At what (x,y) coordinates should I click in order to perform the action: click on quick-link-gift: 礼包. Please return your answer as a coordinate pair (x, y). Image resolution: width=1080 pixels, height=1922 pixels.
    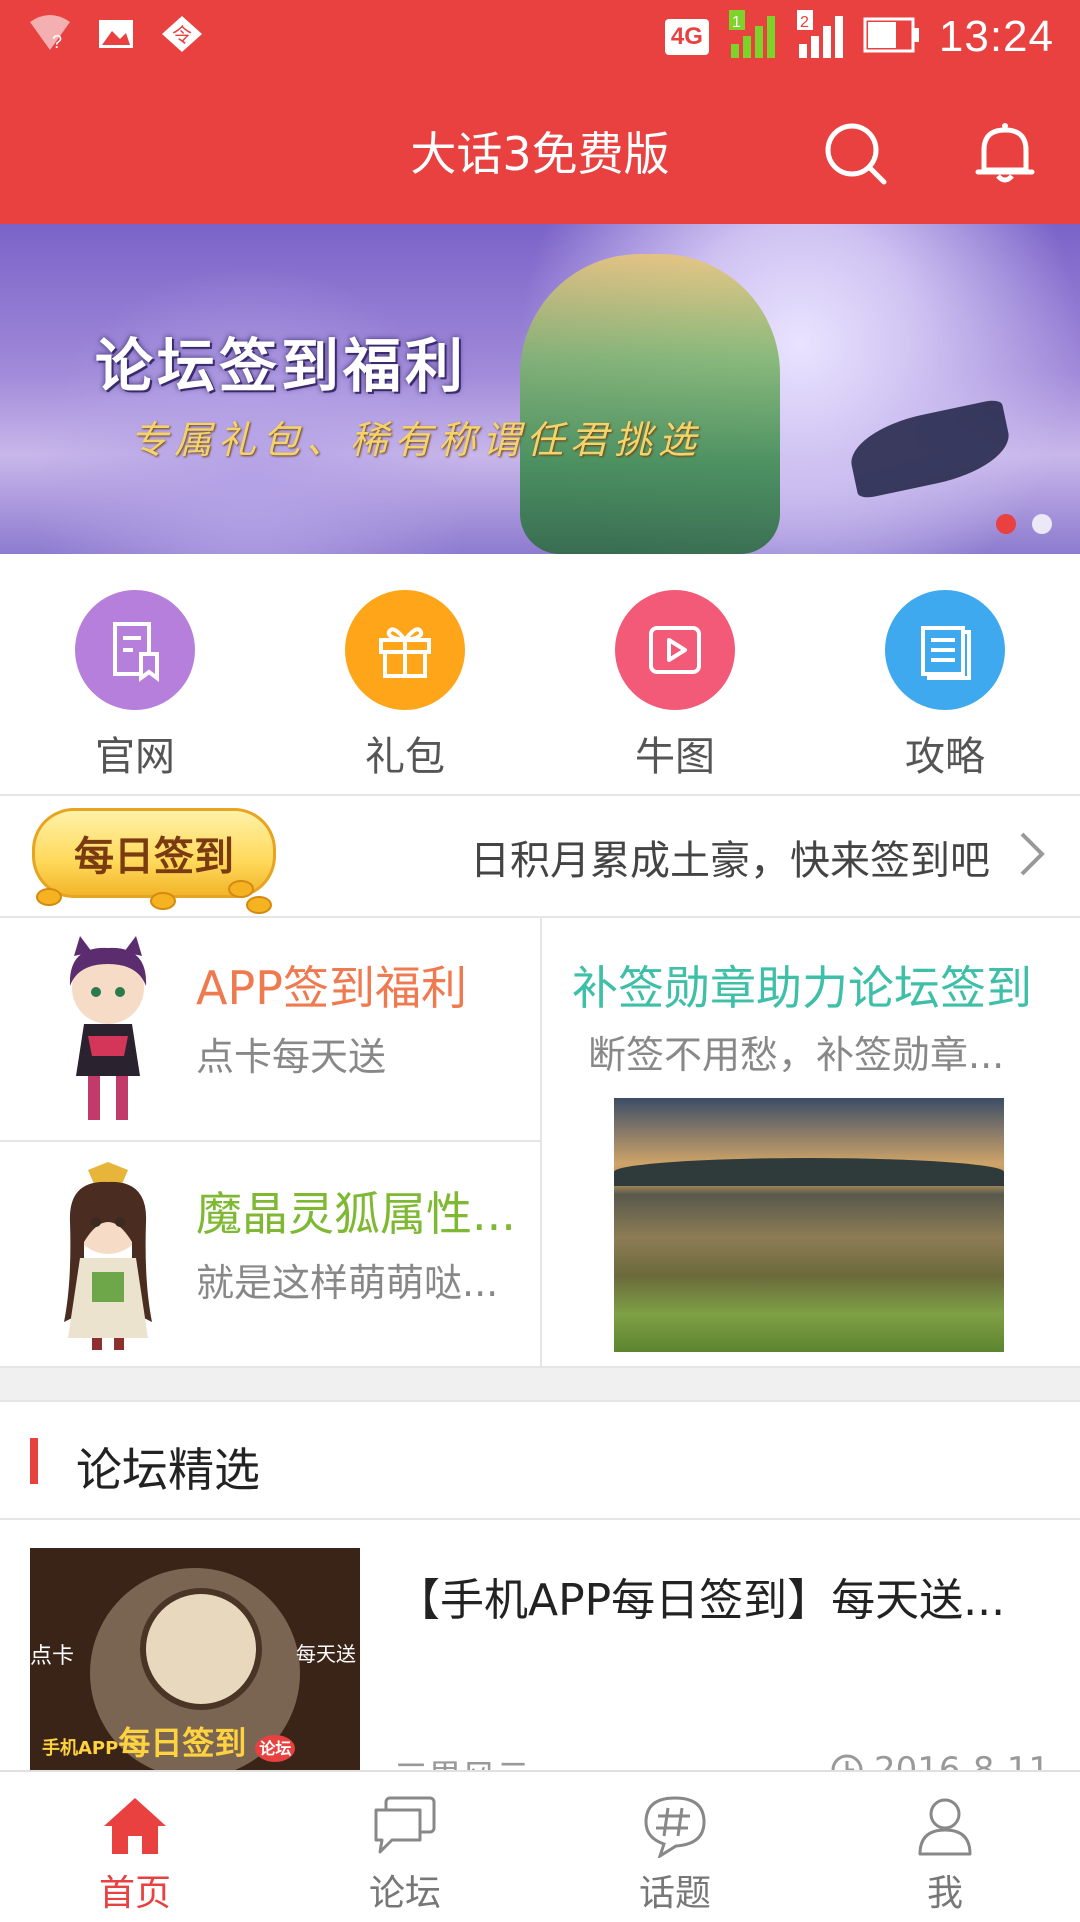
    Looking at the image, I should click on (405, 674).